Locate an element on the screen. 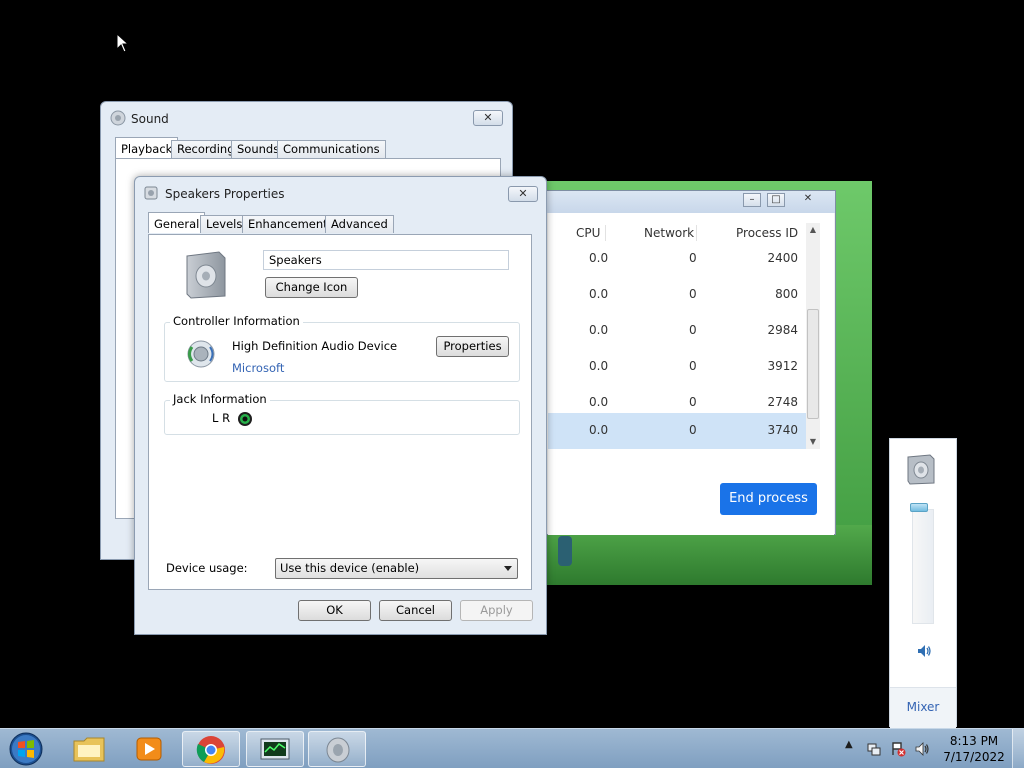  taskbar-explorer is located at coordinates (89, 749).